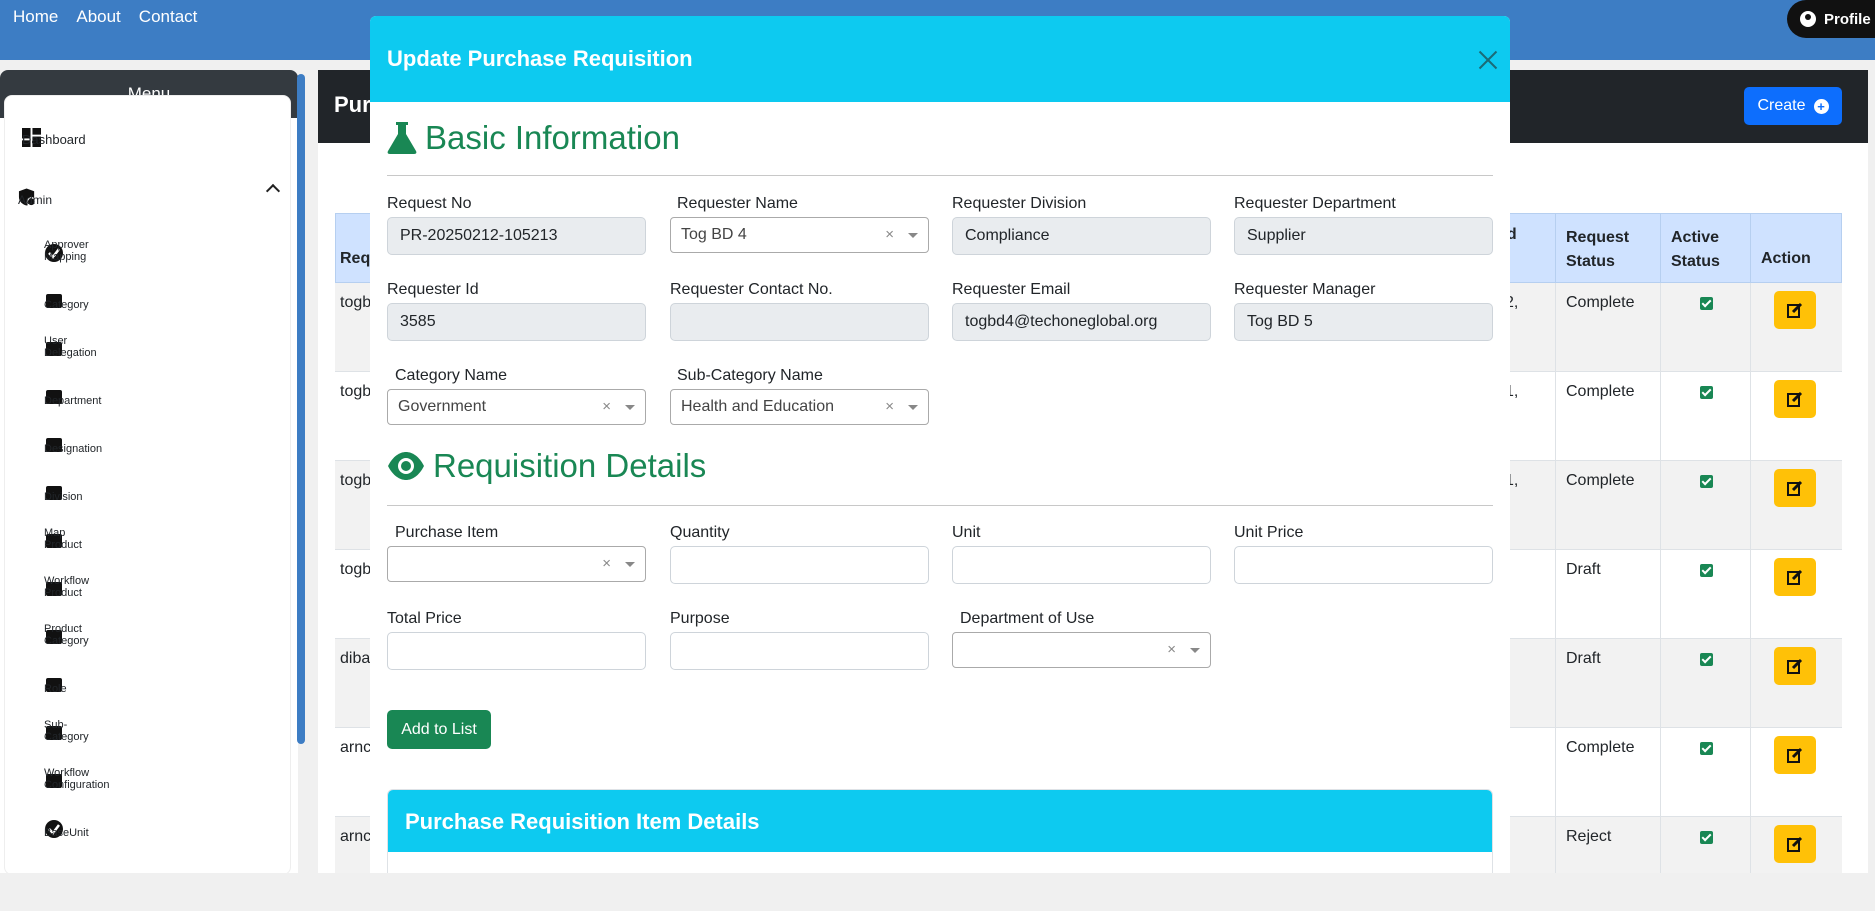 This screenshot has width=1875, height=911. I want to click on sidebar-item-division: Division, so click(63, 493).